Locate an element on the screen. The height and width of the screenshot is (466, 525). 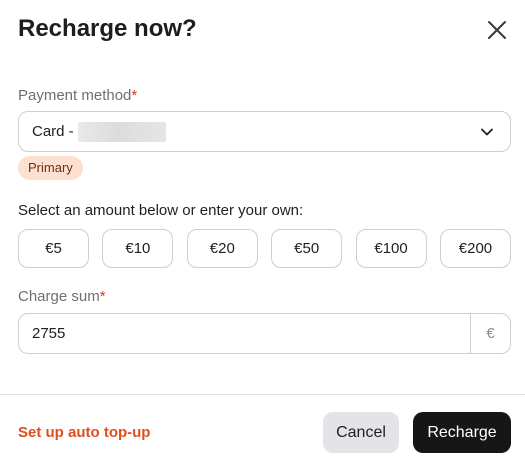
recharge-button: Recharge is located at coordinates (462, 432).